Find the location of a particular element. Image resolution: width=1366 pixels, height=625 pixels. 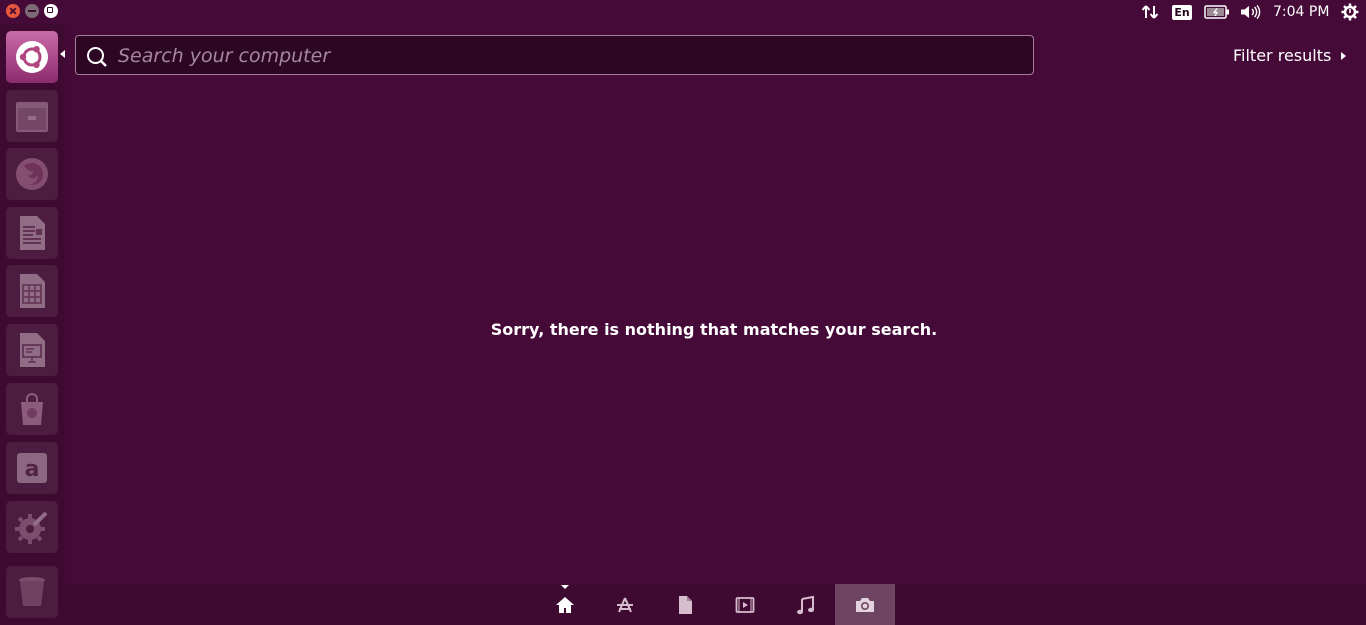

video-icon is located at coordinates (745, 604).